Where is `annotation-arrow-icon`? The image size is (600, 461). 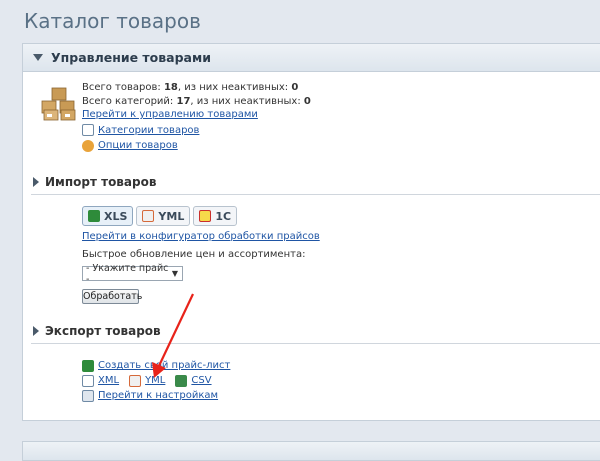 annotation-arrow-icon is located at coordinates (173, 335).